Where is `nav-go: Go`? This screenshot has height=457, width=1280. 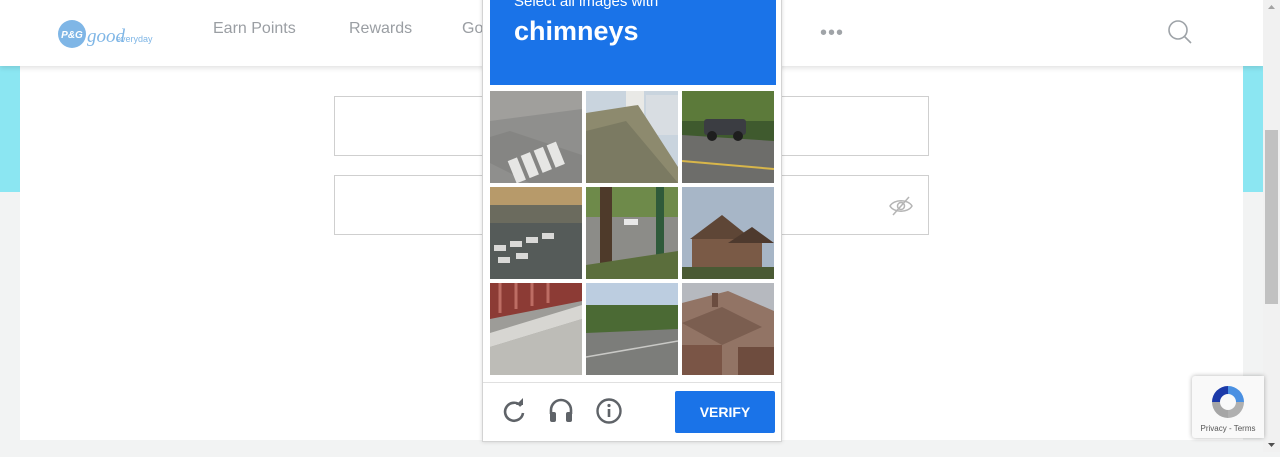
nav-go: Go is located at coordinates (472, 29).